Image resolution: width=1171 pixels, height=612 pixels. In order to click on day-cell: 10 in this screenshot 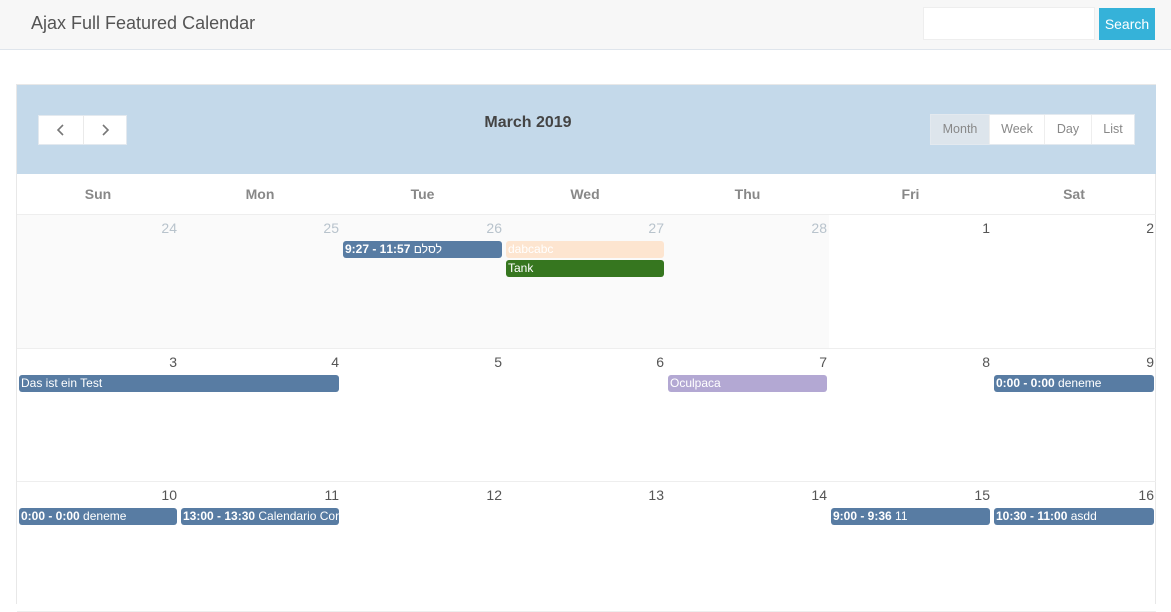, I will do `click(98, 546)`.